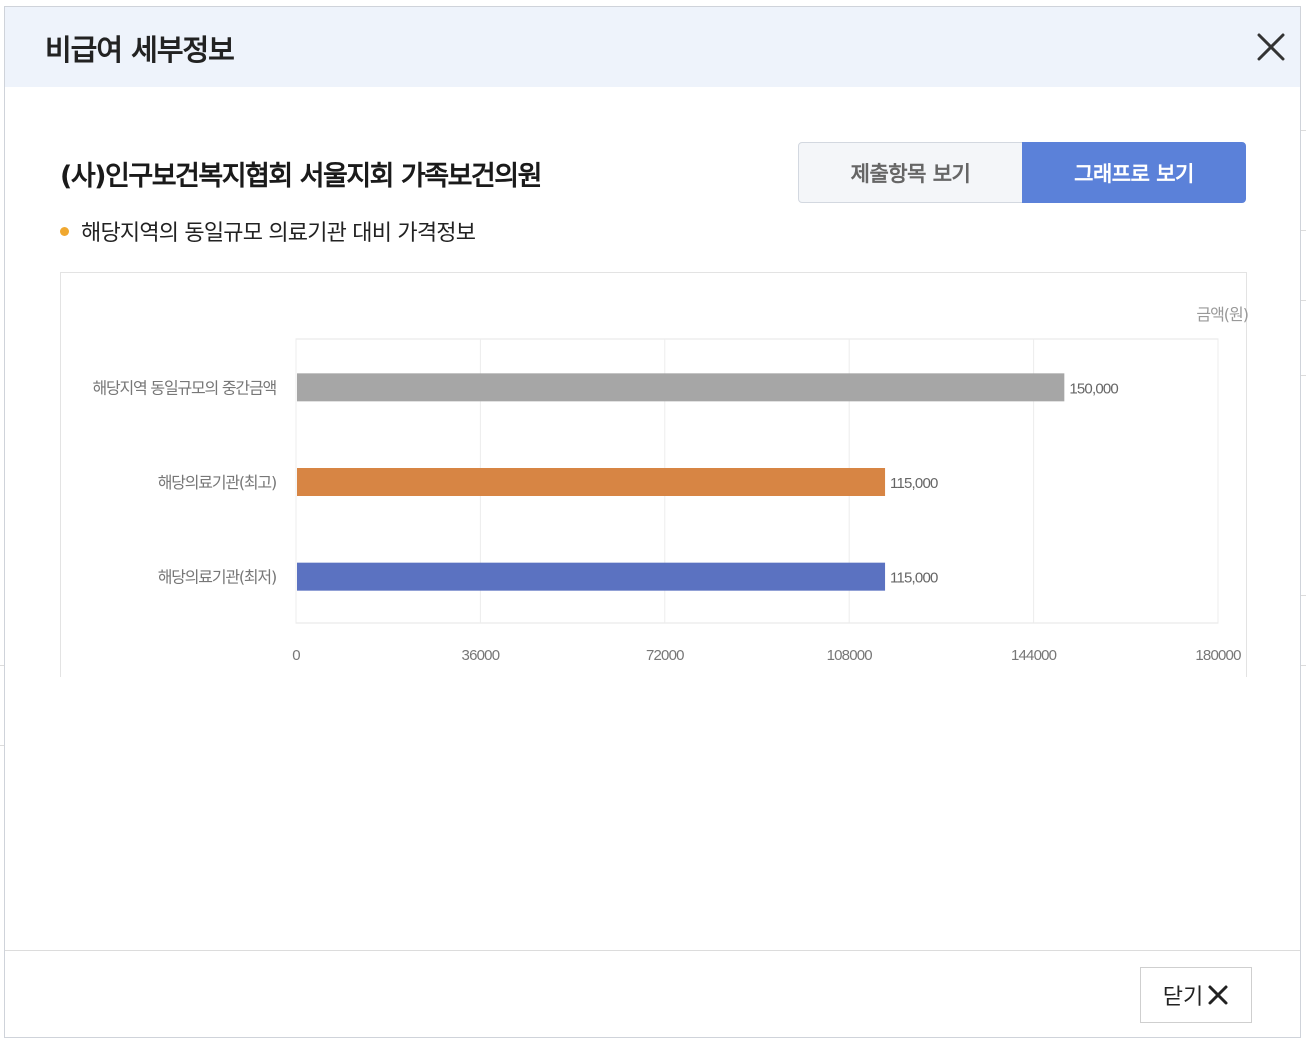  I want to click on x-tick-label: 72000, so click(665, 655).